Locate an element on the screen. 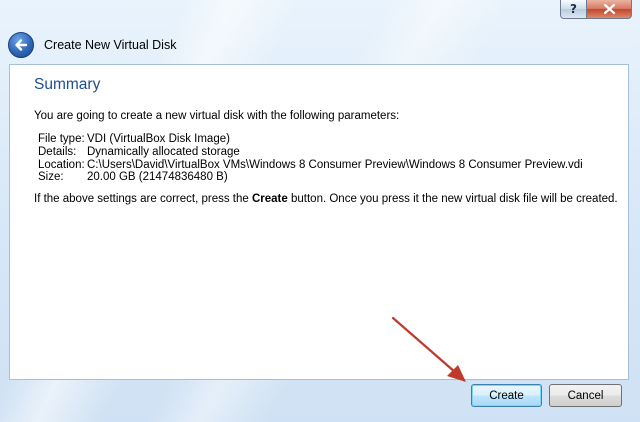 The width and height of the screenshot is (640, 422). back-arrow-icon is located at coordinates (21, 45).